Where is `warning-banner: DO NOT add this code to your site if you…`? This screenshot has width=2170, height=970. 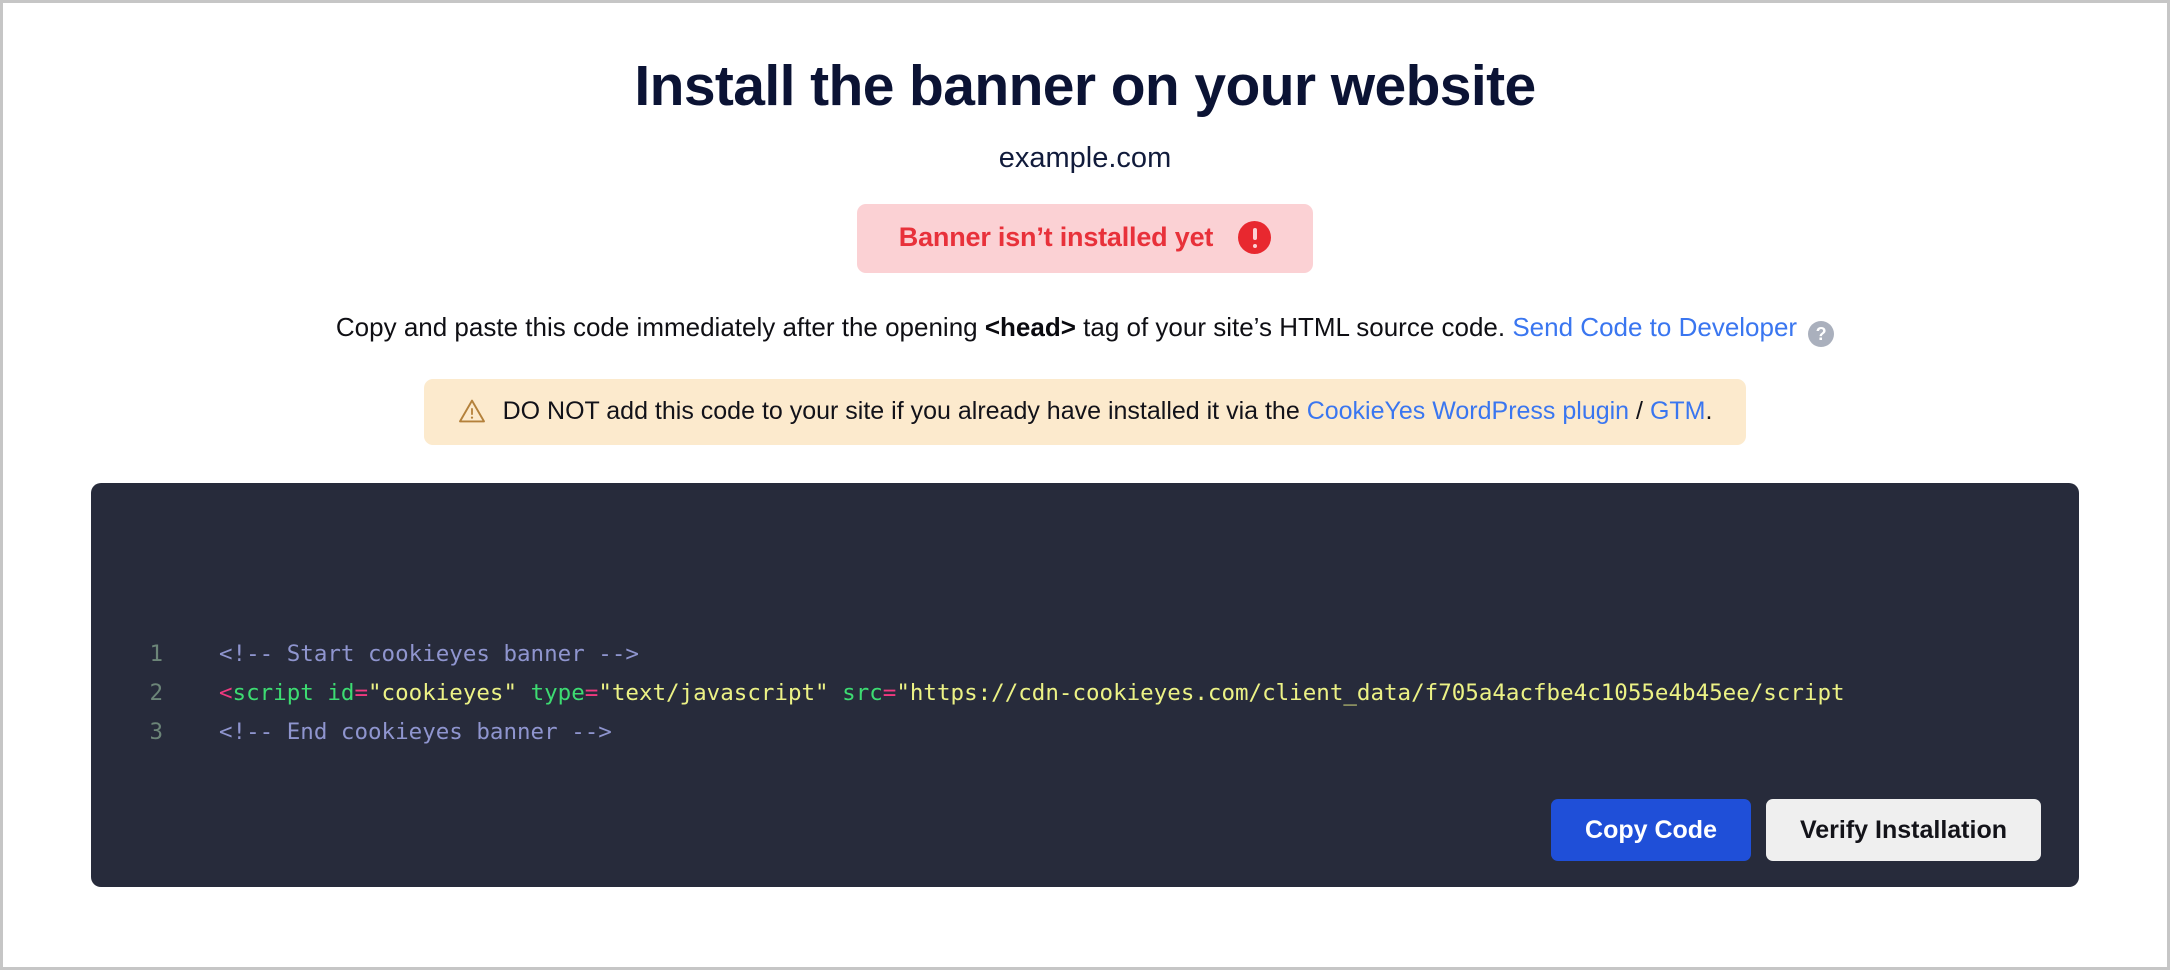
warning-banner: DO NOT add this code to your site if you… is located at coordinates (1085, 411).